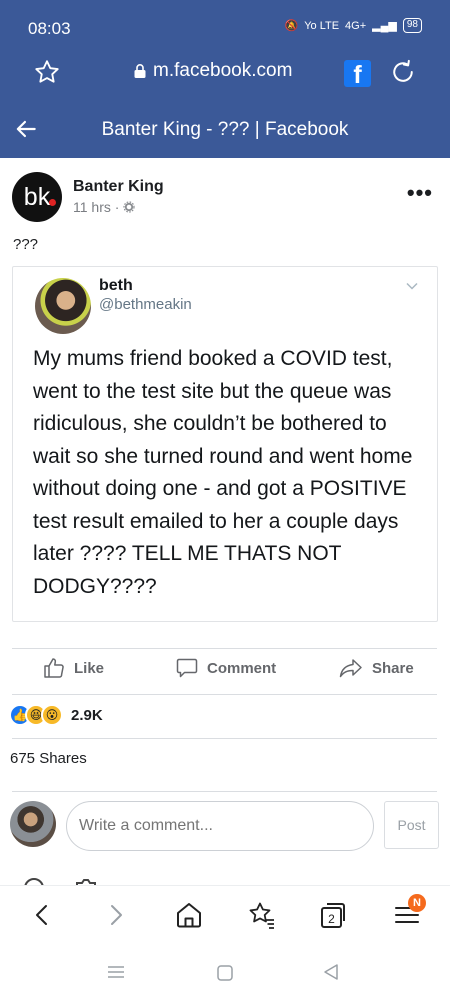  I want to click on recents-icon, so click(116, 972).